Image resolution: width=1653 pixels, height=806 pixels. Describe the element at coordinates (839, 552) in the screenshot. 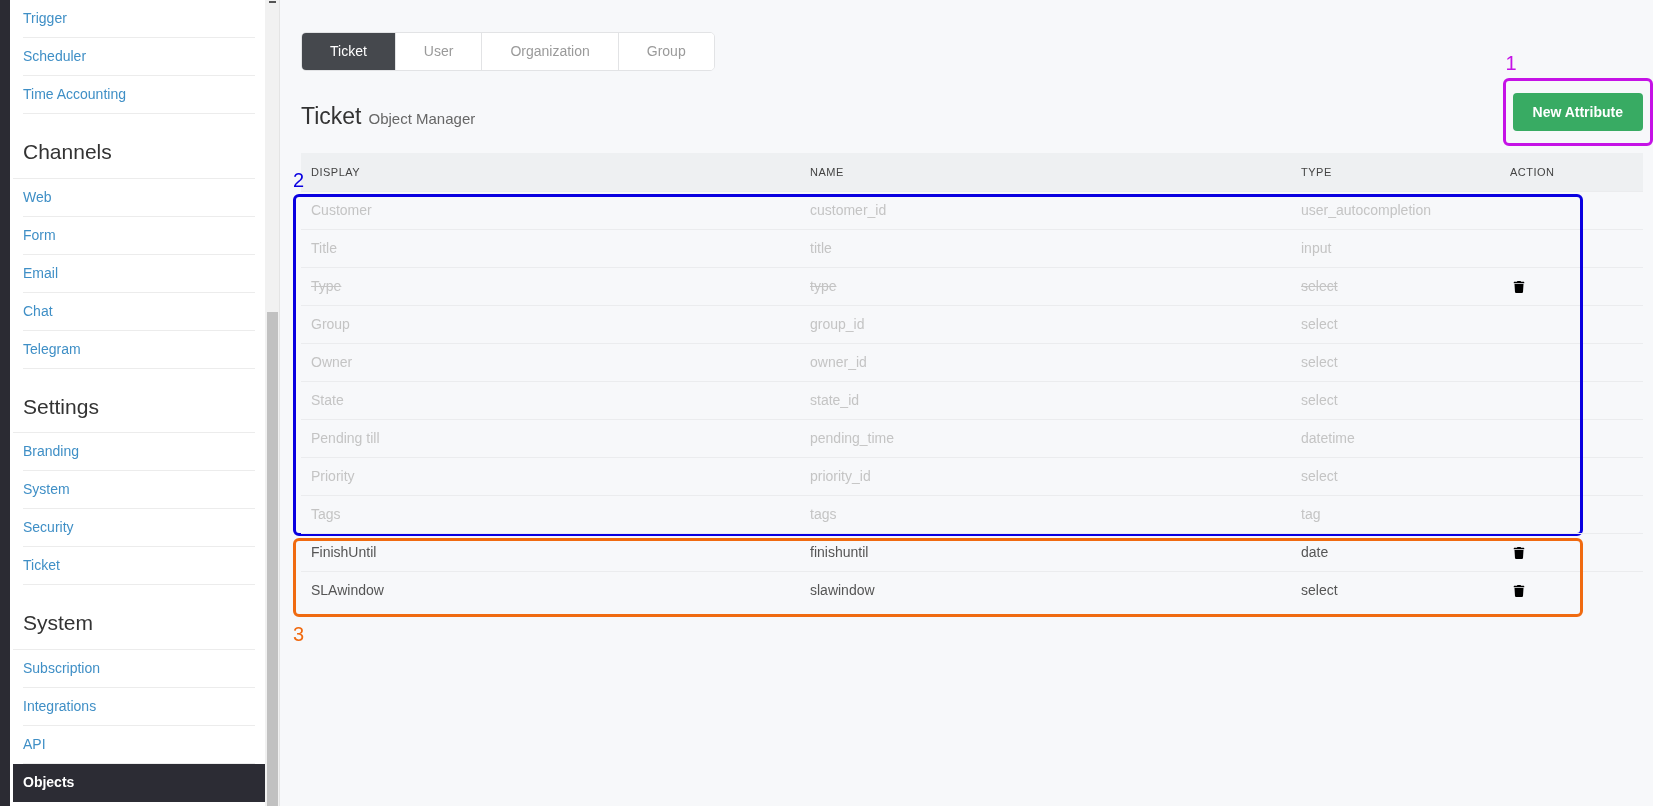

I see `name-cell-text: finishuntil` at that location.